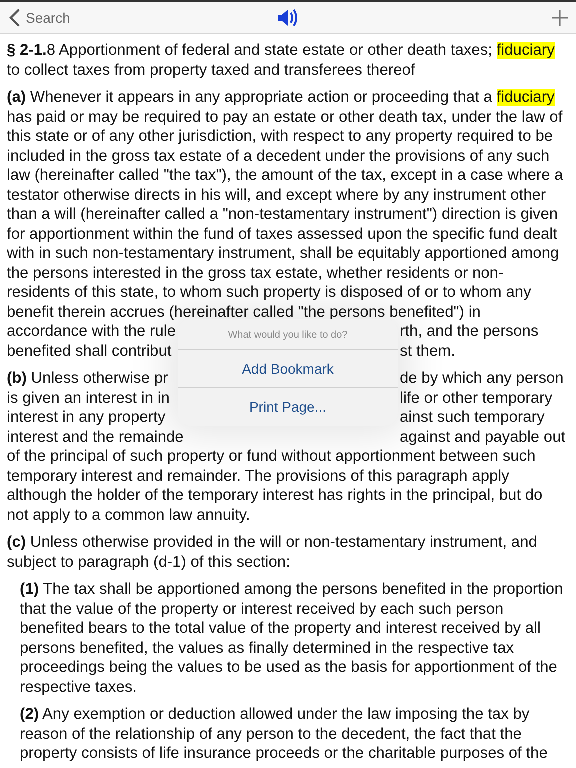 This screenshot has height=768, width=576. Describe the element at coordinates (476, 398) in the screenshot. I see `text-fragment: life or other temporary` at that location.